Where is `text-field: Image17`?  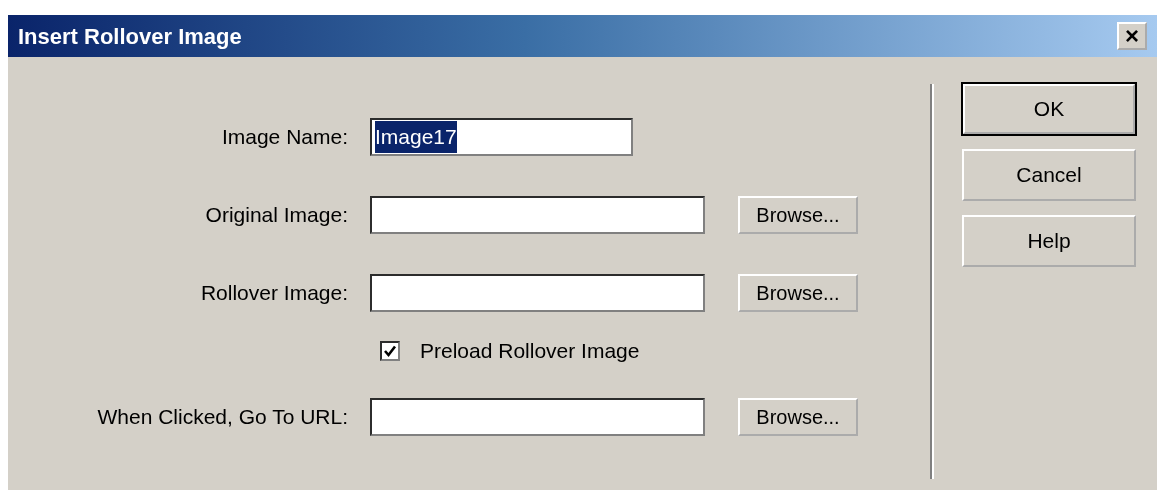 text-field: Image17 is located at coordinates (501, 137).